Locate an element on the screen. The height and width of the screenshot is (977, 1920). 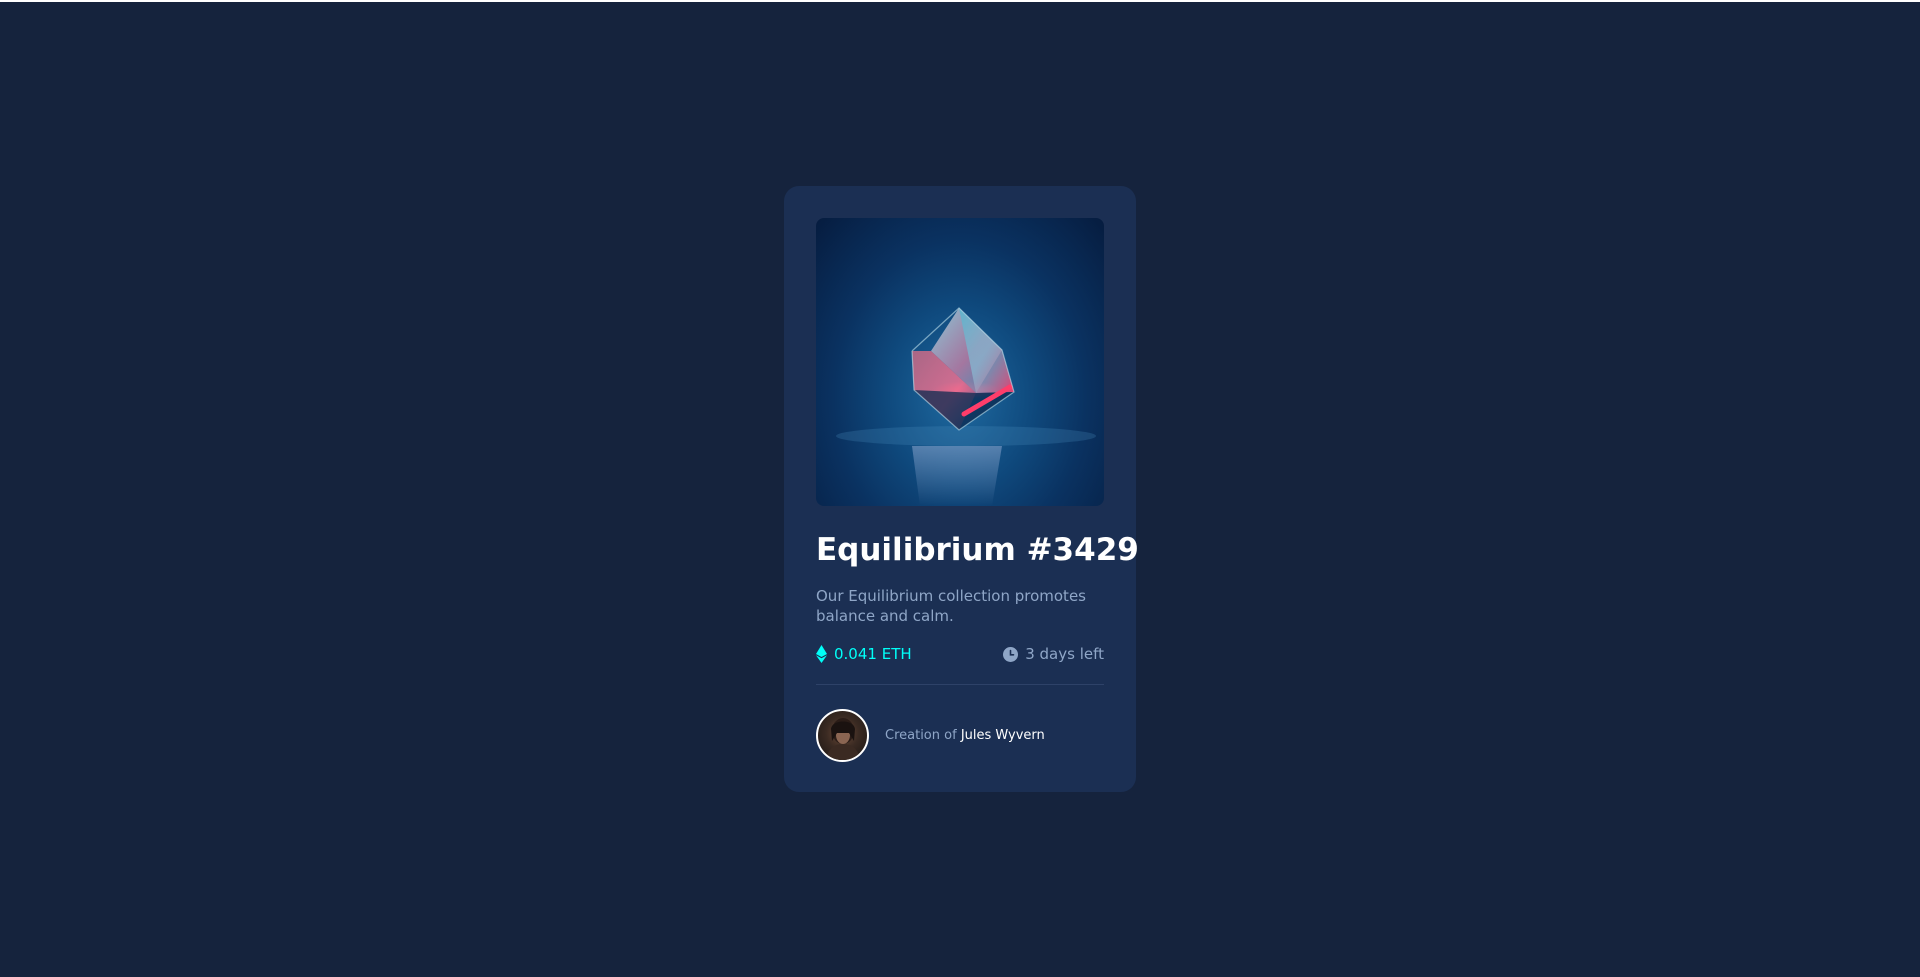
card-divider is located at coordinates (960, 684).